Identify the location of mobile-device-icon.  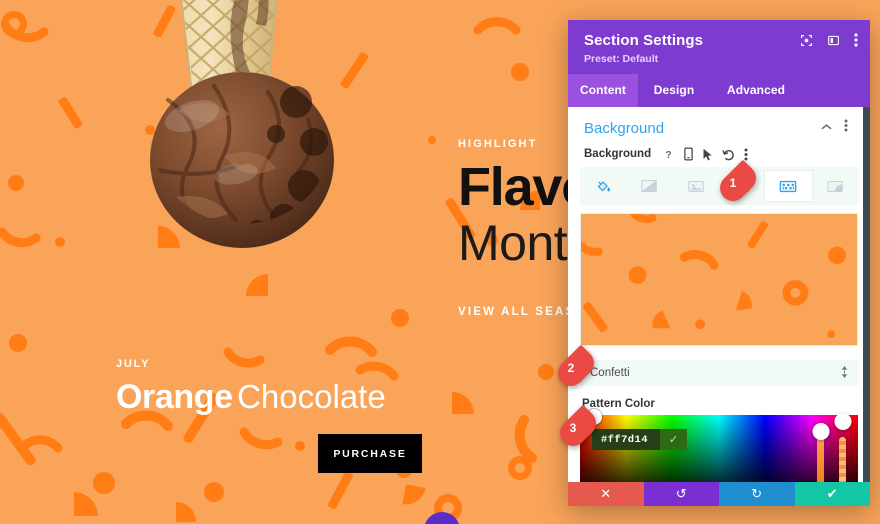
(688, 154).